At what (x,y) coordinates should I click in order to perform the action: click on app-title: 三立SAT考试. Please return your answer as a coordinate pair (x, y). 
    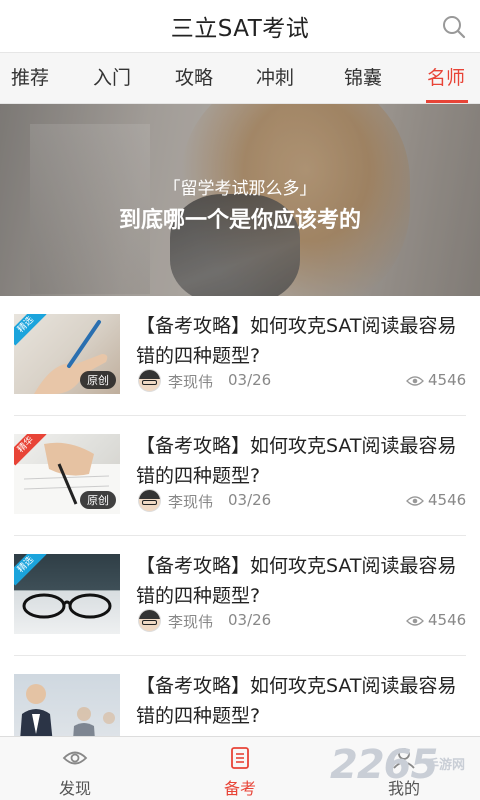
    Looking at the image, I should click on (240, 29).